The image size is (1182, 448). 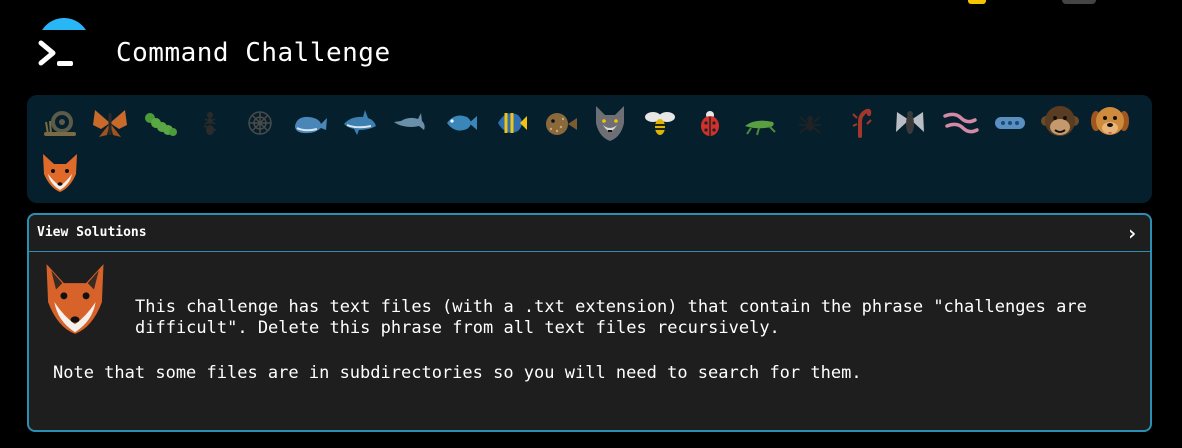 I want to click on spider-web-icon, so click(x=260, y=123).